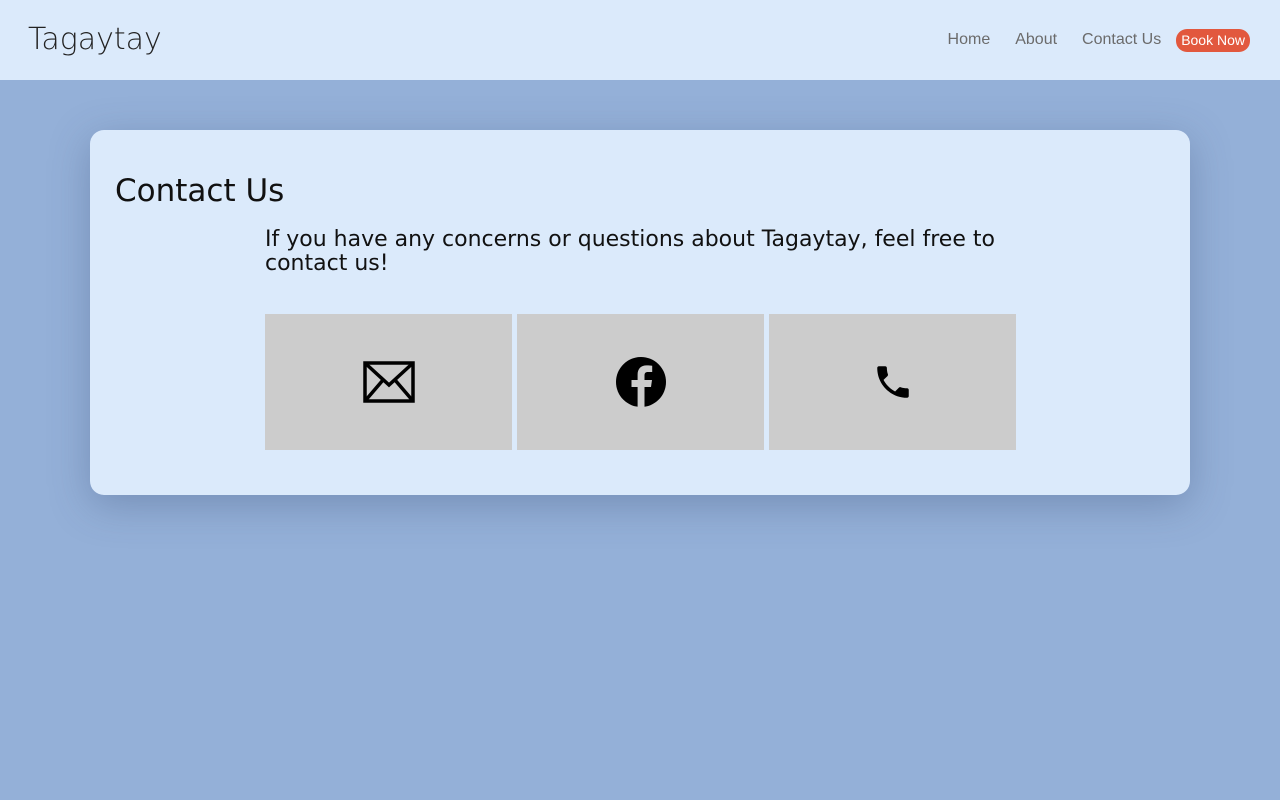 The image size is (1280, 800). I want to click on envelope-icon, so click(388, 382).